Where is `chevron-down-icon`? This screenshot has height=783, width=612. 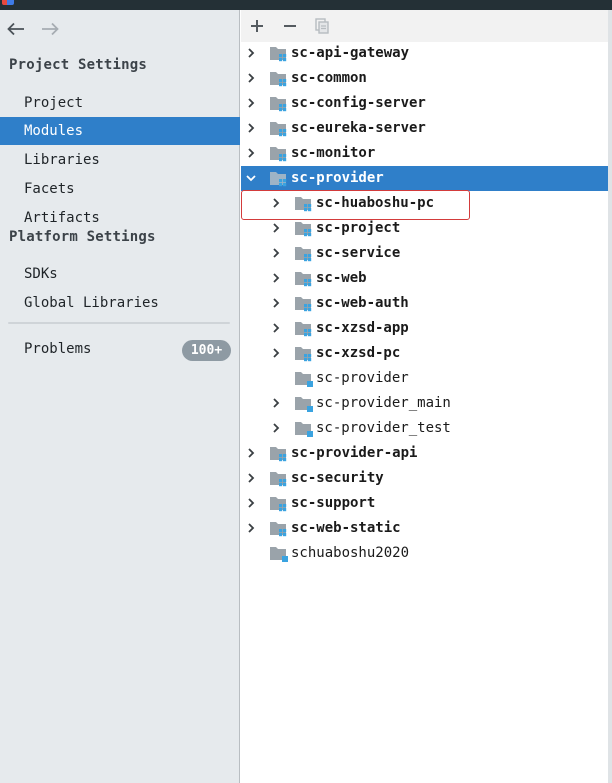 chevron-down-icon is located at coordinates (251, 178).